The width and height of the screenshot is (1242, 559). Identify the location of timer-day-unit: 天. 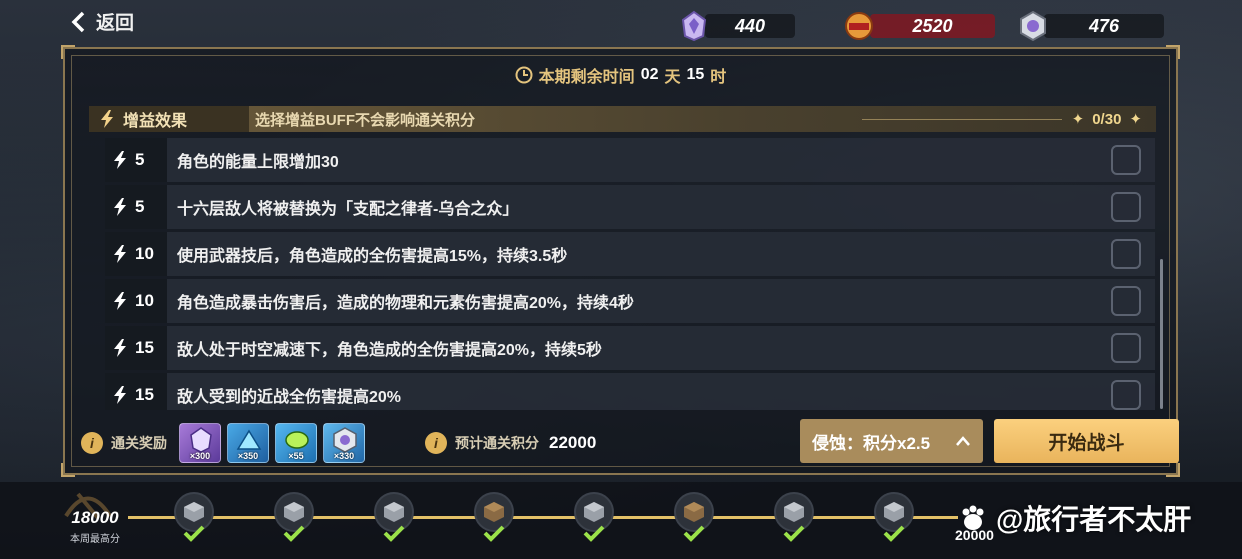
(672, 77).